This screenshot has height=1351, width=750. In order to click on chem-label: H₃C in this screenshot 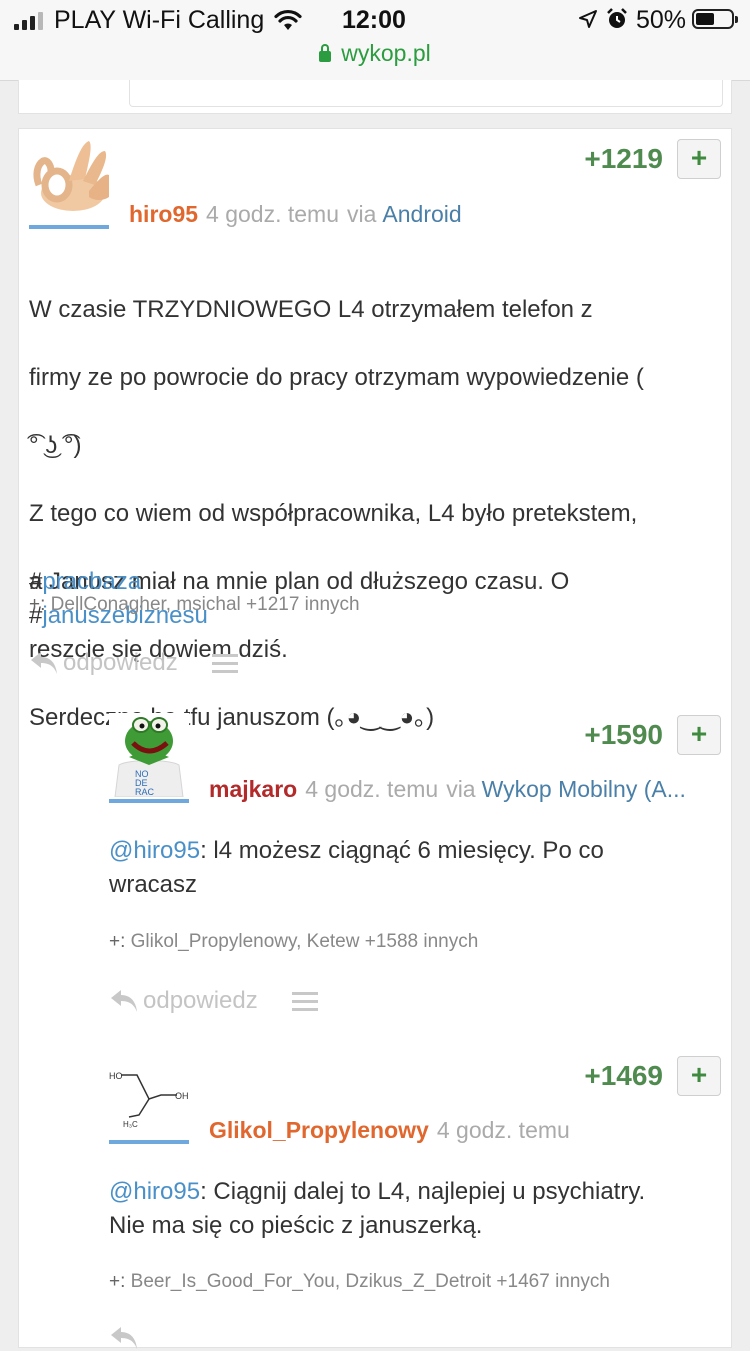, I will do `click(130, 1124)`.